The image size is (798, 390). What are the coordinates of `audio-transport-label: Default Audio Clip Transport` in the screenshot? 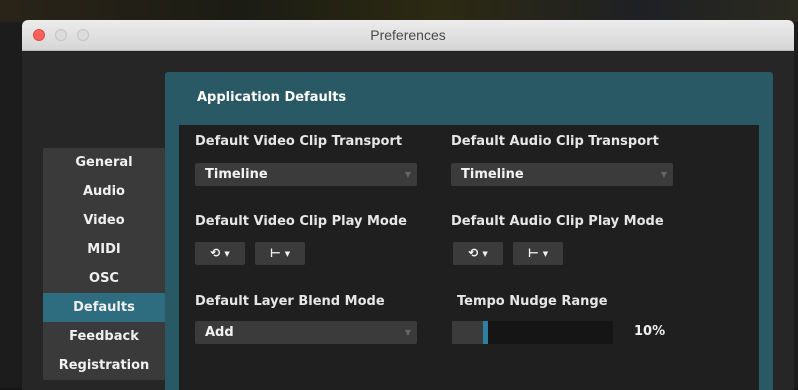 It's located at (555, 141).